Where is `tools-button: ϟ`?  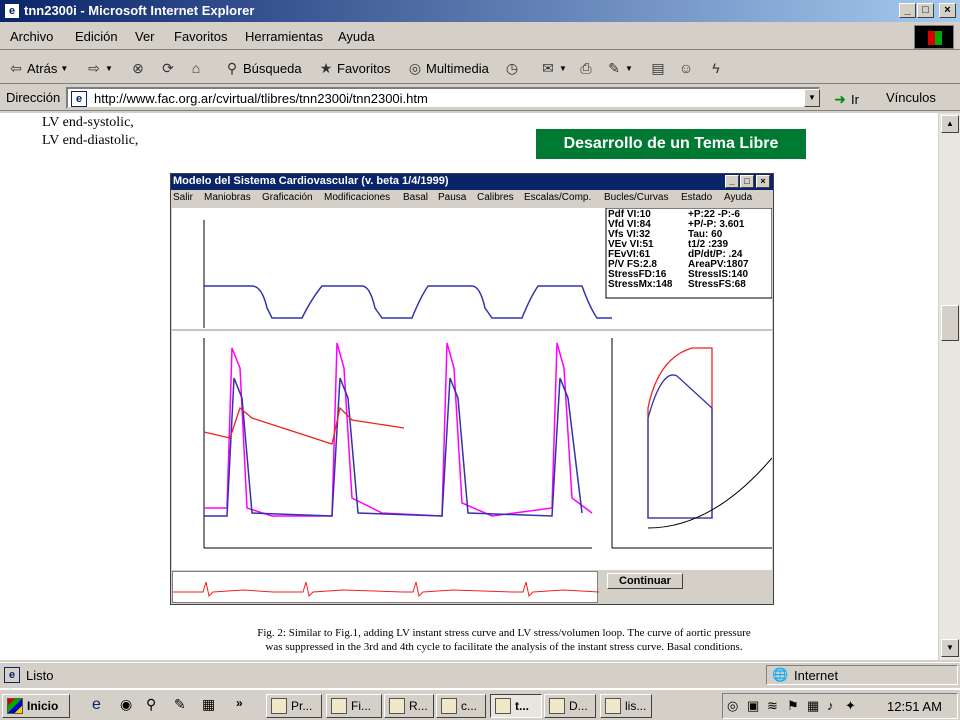
tools-button: ϟ is located at coordinates (716, 68).